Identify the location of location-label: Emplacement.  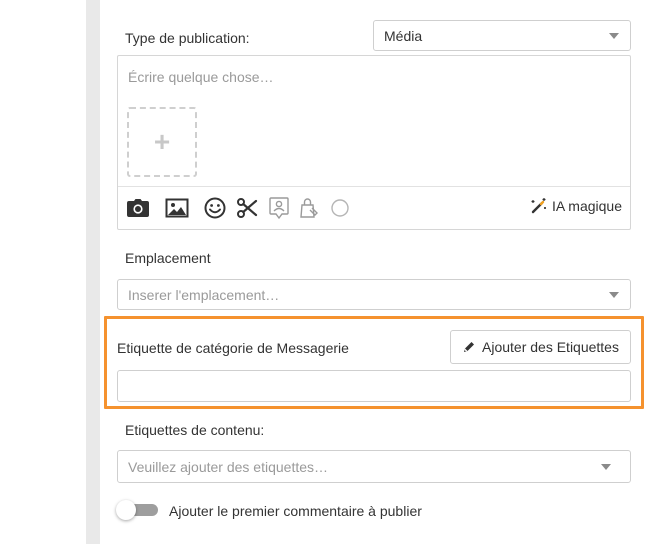
(168, 258).